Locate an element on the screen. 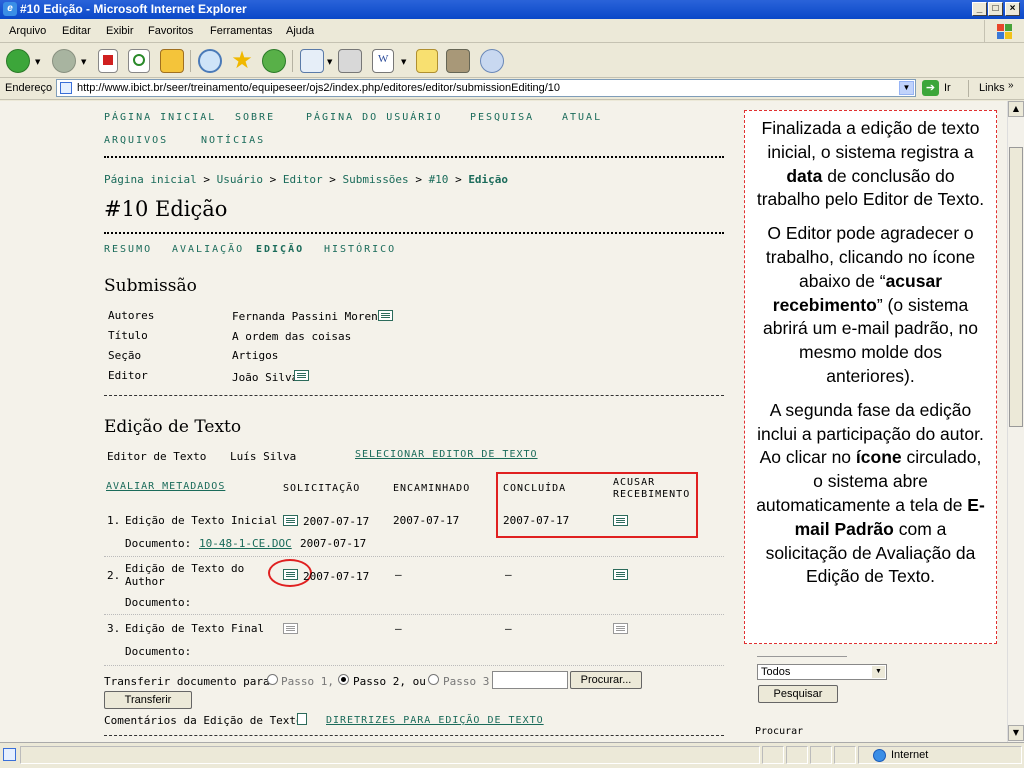 This screenshot has width=1024, height=768. minimize-button: _ is located at coordinates (979, 9).